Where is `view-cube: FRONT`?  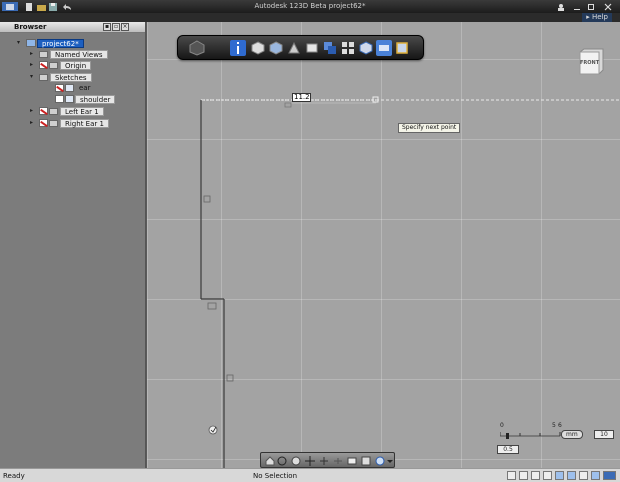
view-cube: FRONT is located at coordinates (591, 62).